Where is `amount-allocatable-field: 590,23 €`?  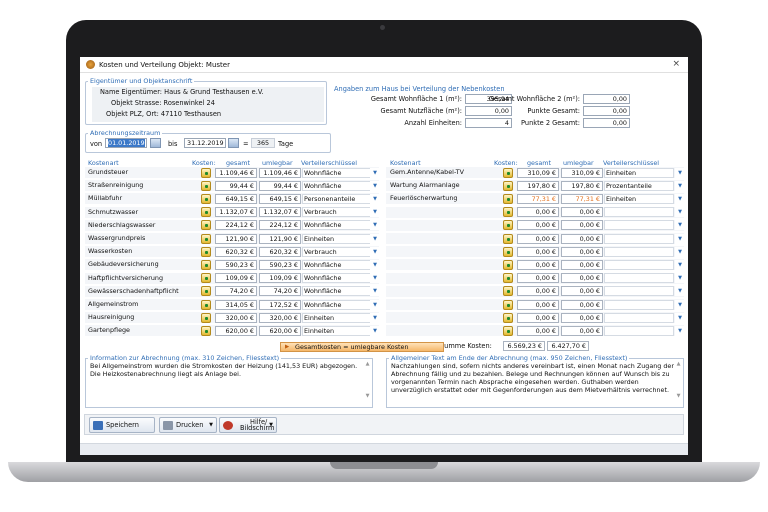
amount-allocatable-field: 590,23 € is located at coordinates (280, 264).